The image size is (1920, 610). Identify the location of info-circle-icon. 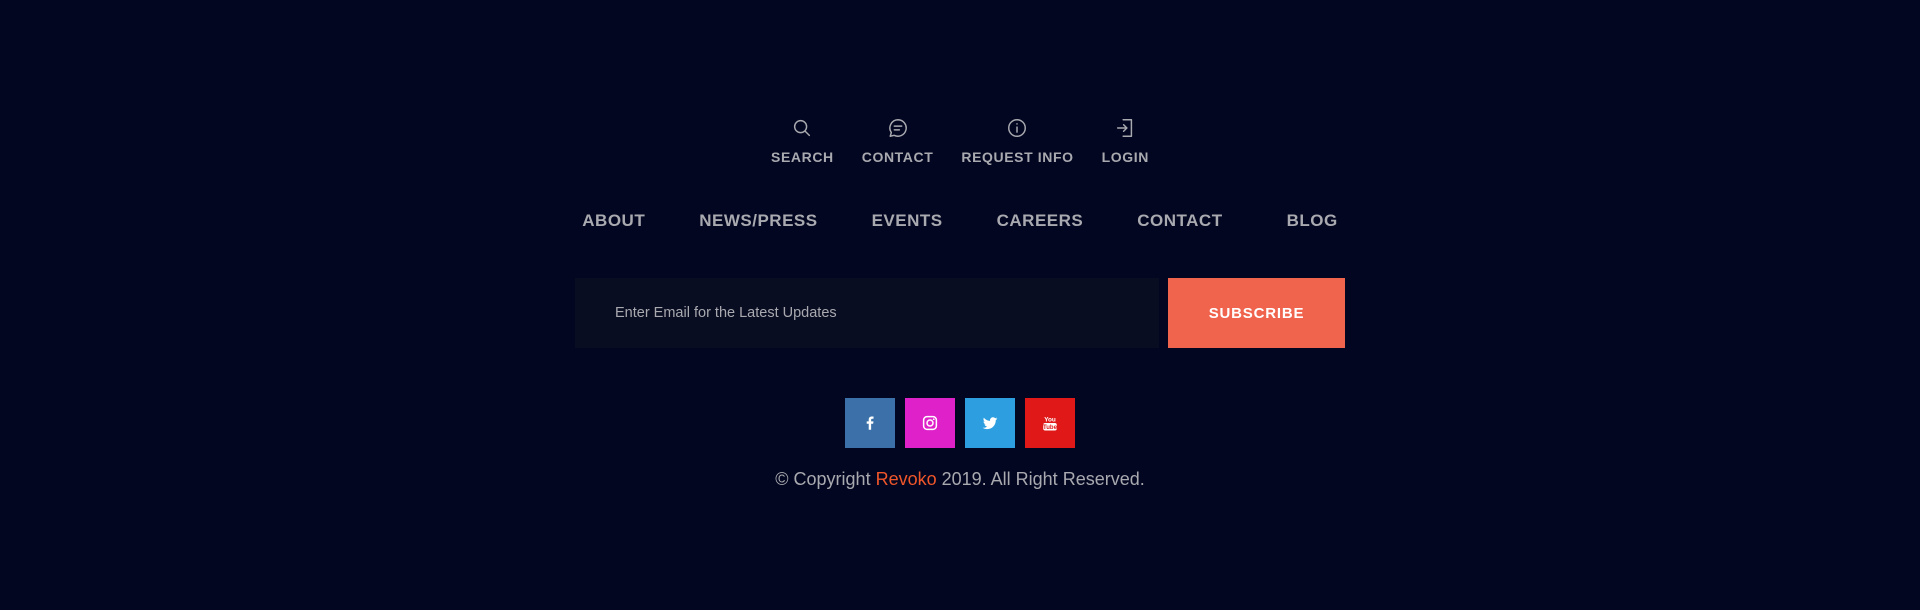
(1017, 128).